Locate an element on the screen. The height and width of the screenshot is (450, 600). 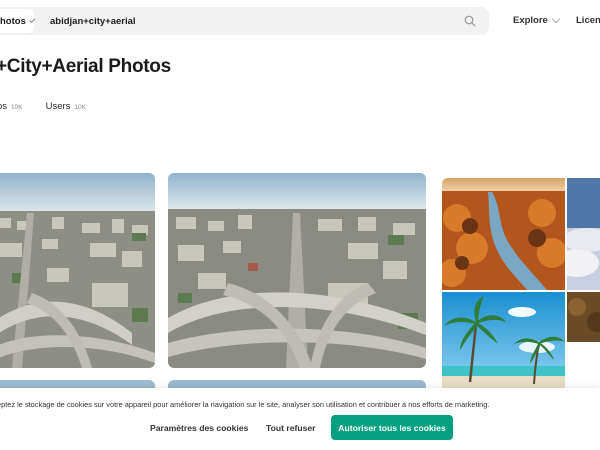
refuse-all-button: Tout refuser is located at coordinates (291, 428).